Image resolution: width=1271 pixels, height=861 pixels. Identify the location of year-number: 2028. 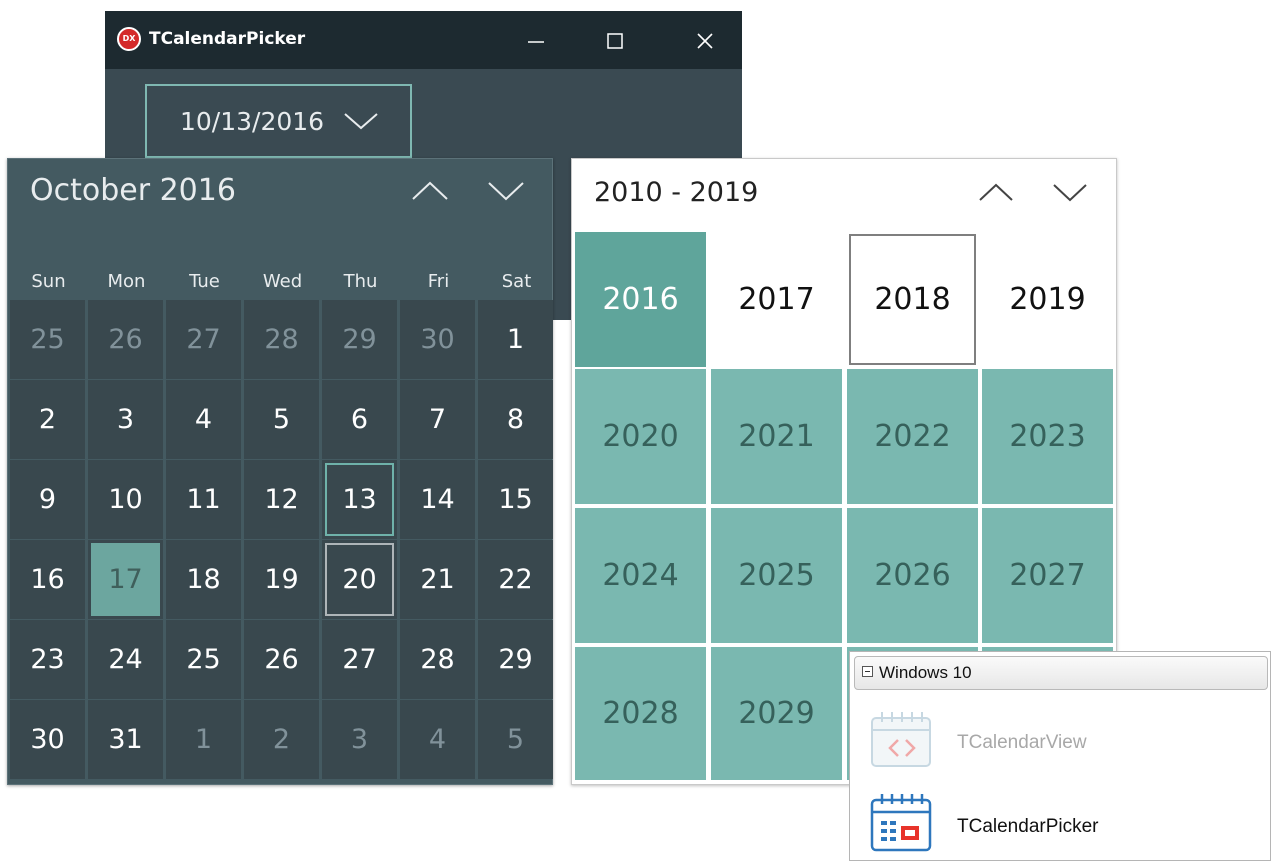
(640, 713).